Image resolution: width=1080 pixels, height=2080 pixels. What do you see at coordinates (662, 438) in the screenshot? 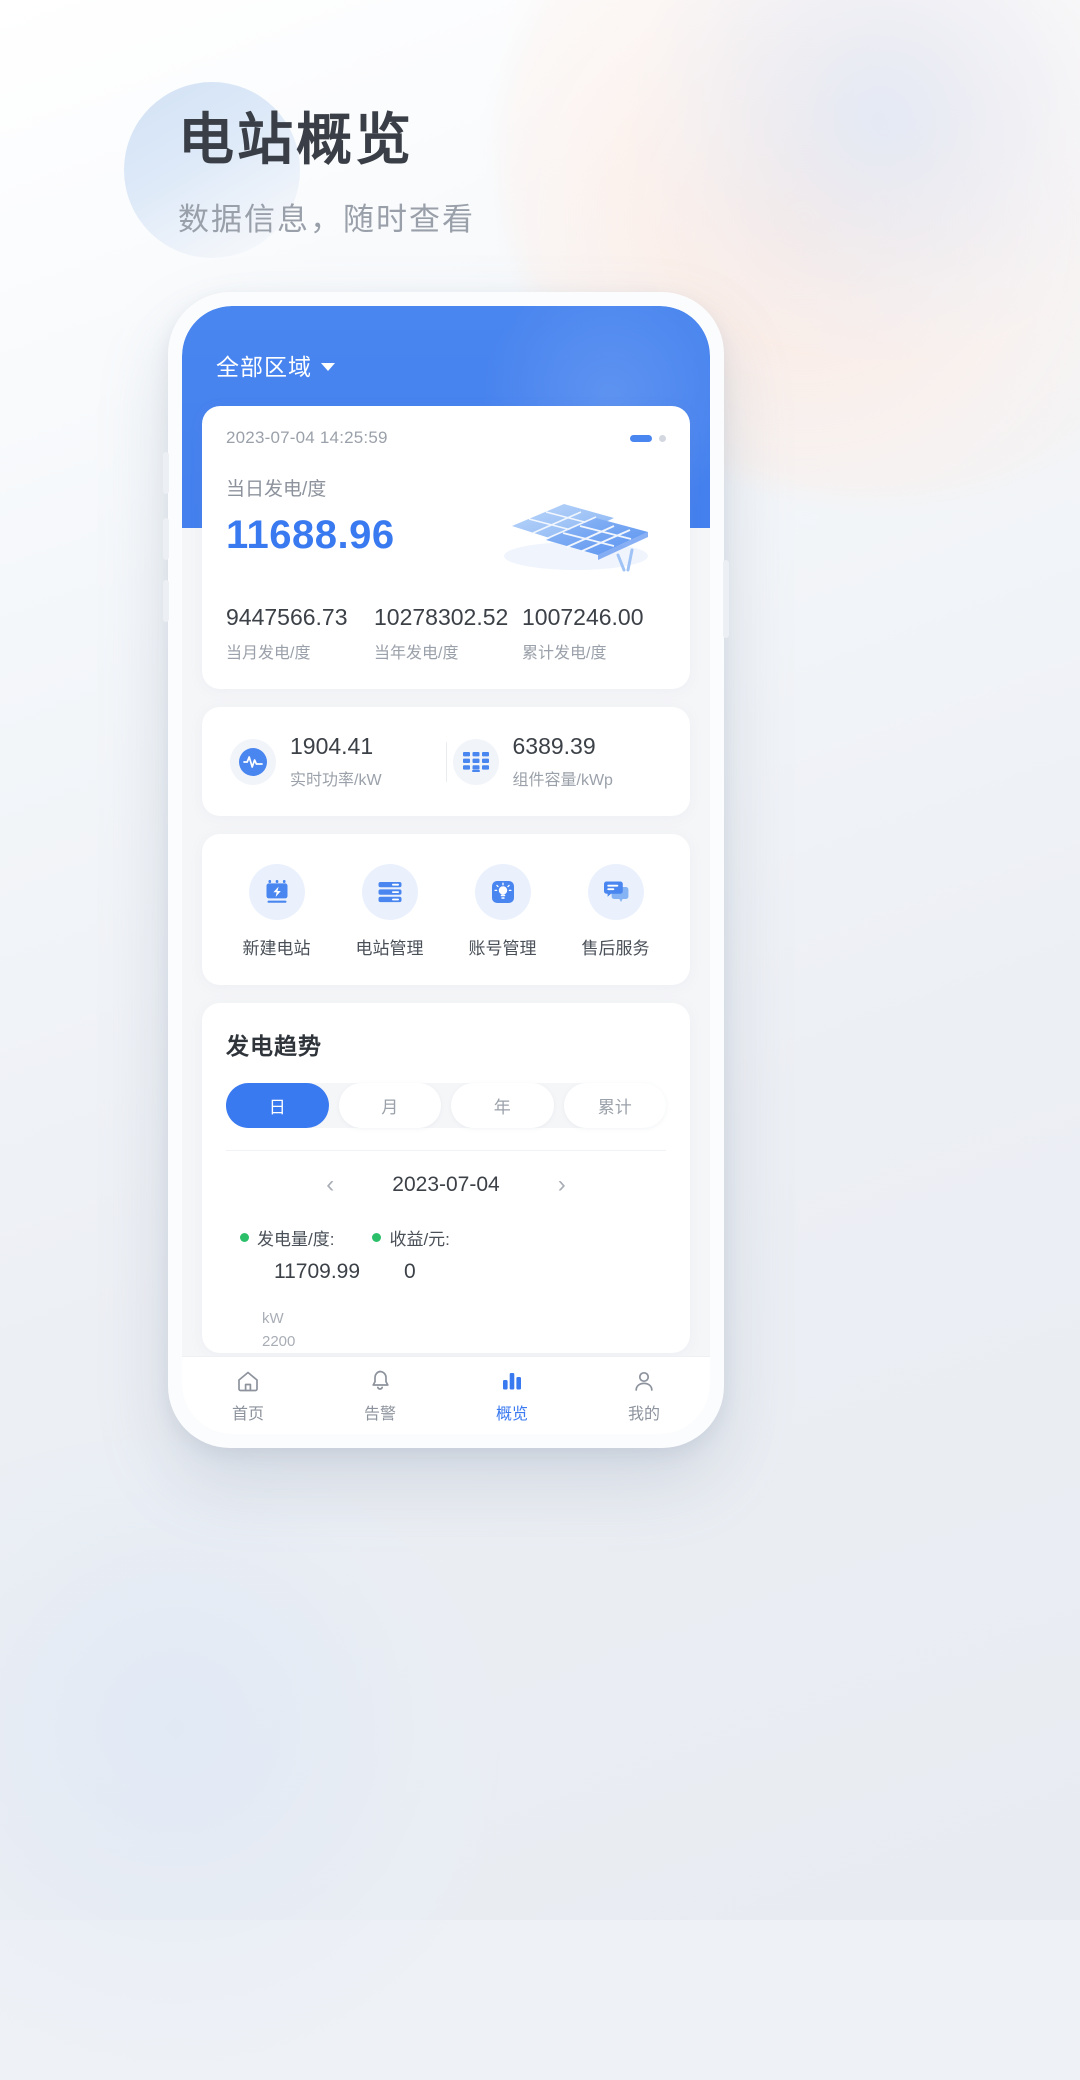
I see `carousel-dot` at bounding box center [662, 438].